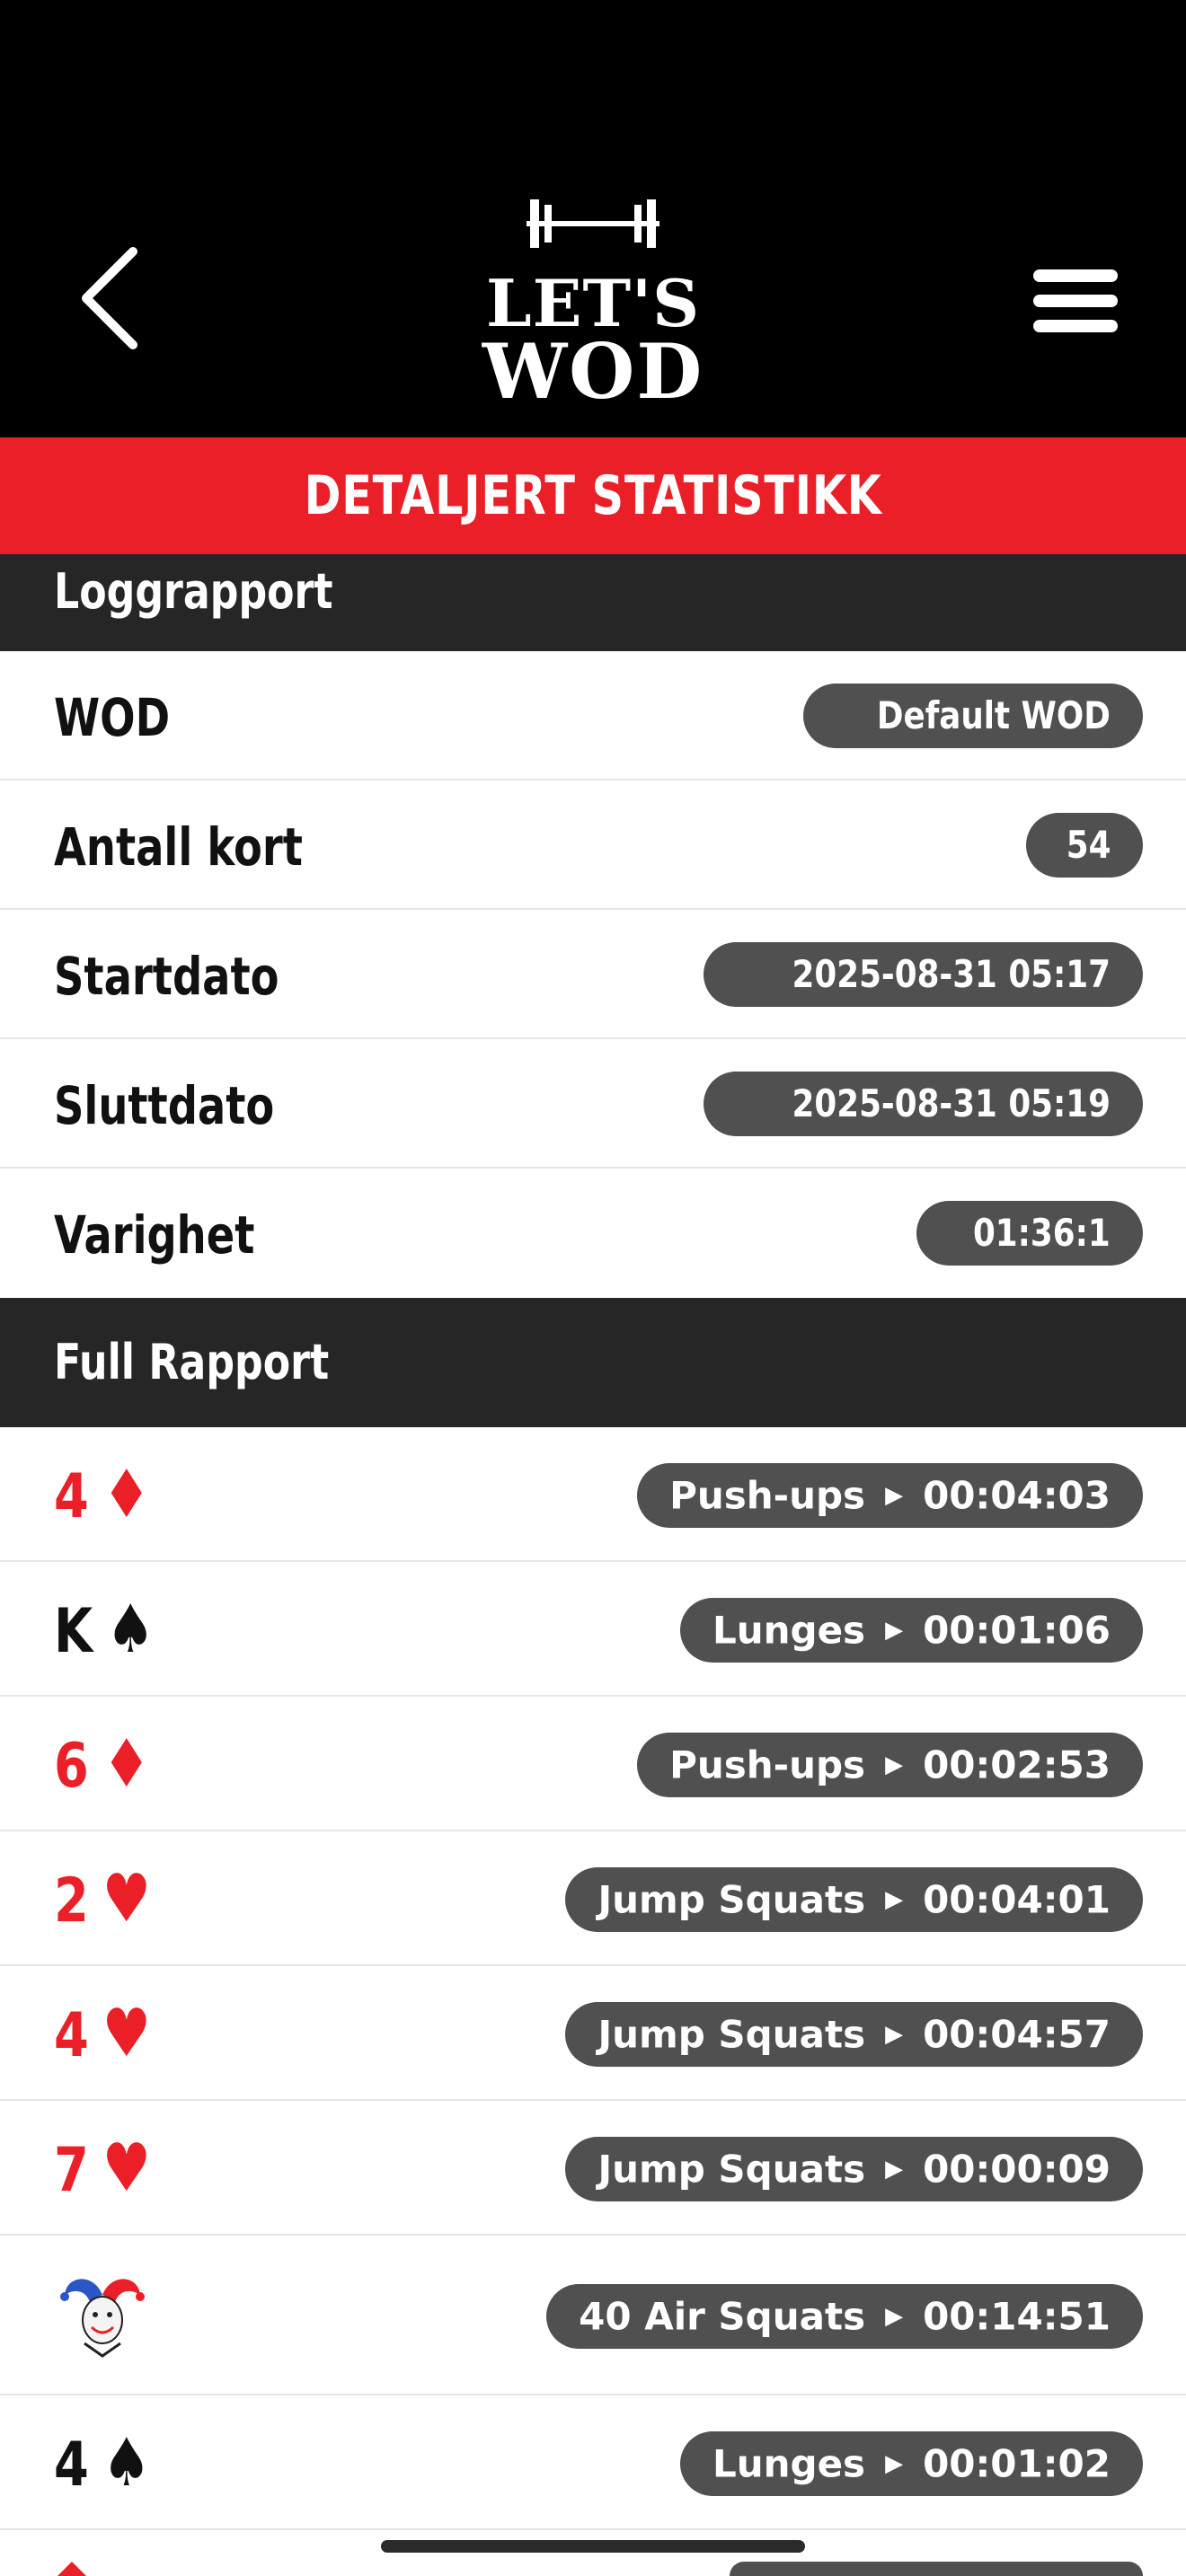 This screenshot has height=2576, width=1186. I want to click on exercise-time-badge: Lunges ▶ 00:01:06, so click(911, 1630).